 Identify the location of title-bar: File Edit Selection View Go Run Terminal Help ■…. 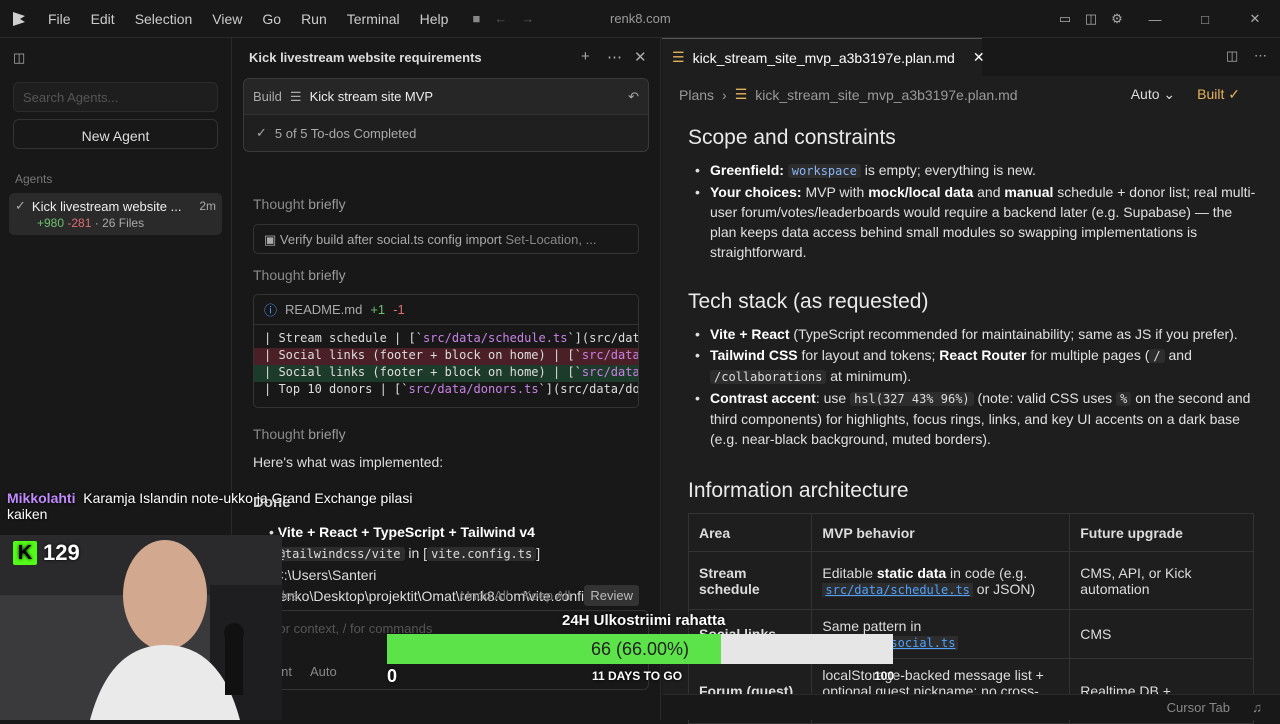
(640, 19).